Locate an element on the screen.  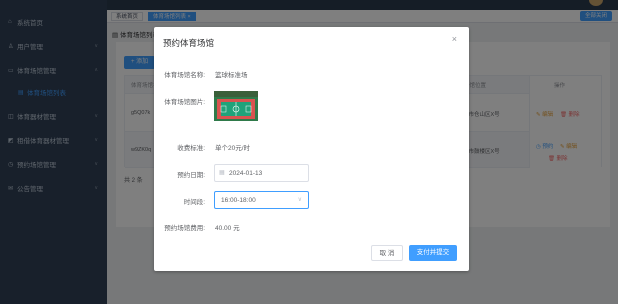
fee-value: 单个20元/时 is located at coordinates (233, 148).